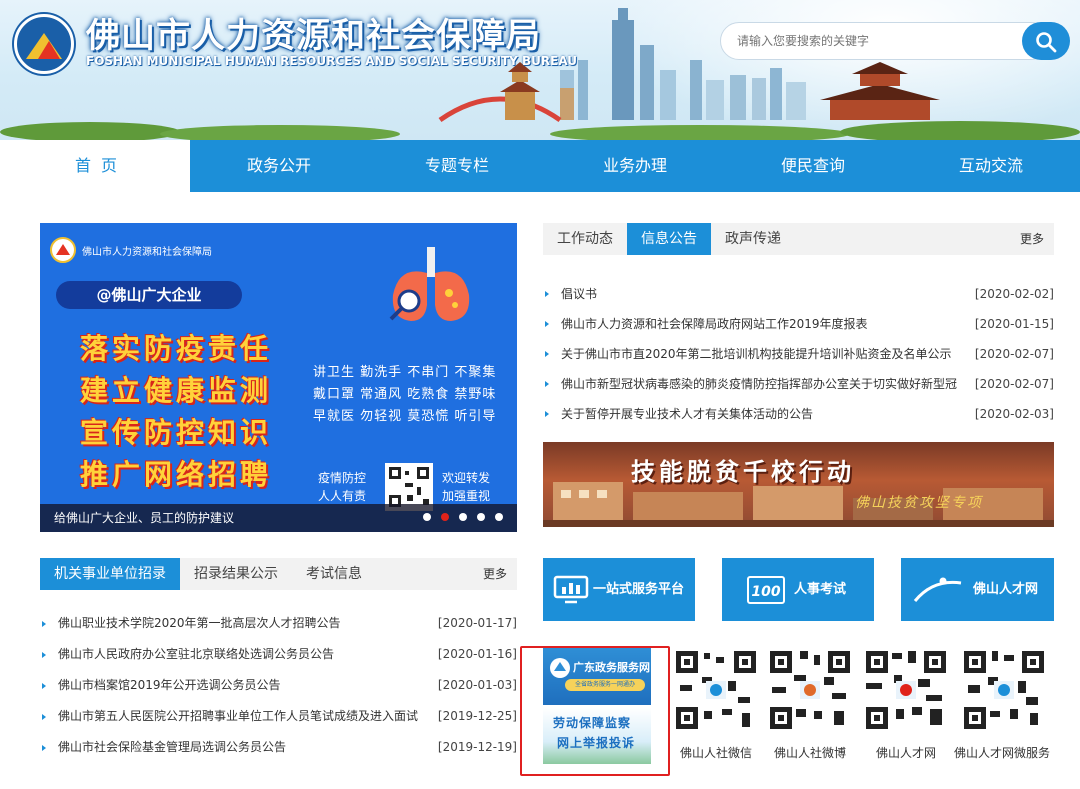 The height and width of the screenshot is (789, 1080). I want to click on skills-poverty-banner: 技能脱贫千校行动 佛山技贫攻坚专项, so click(798, 484).